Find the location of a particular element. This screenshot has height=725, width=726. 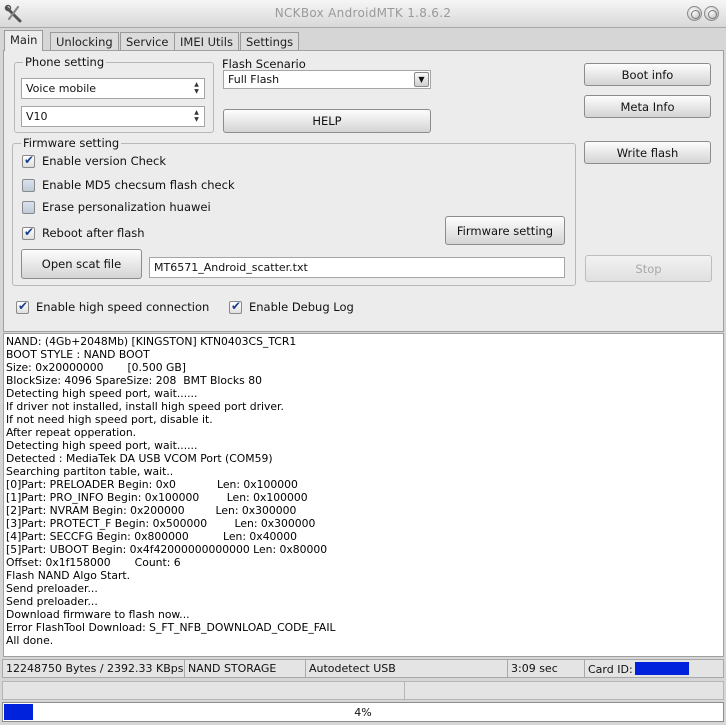

phone-setting-label: Phone setting is located at coordinates (65, 62).